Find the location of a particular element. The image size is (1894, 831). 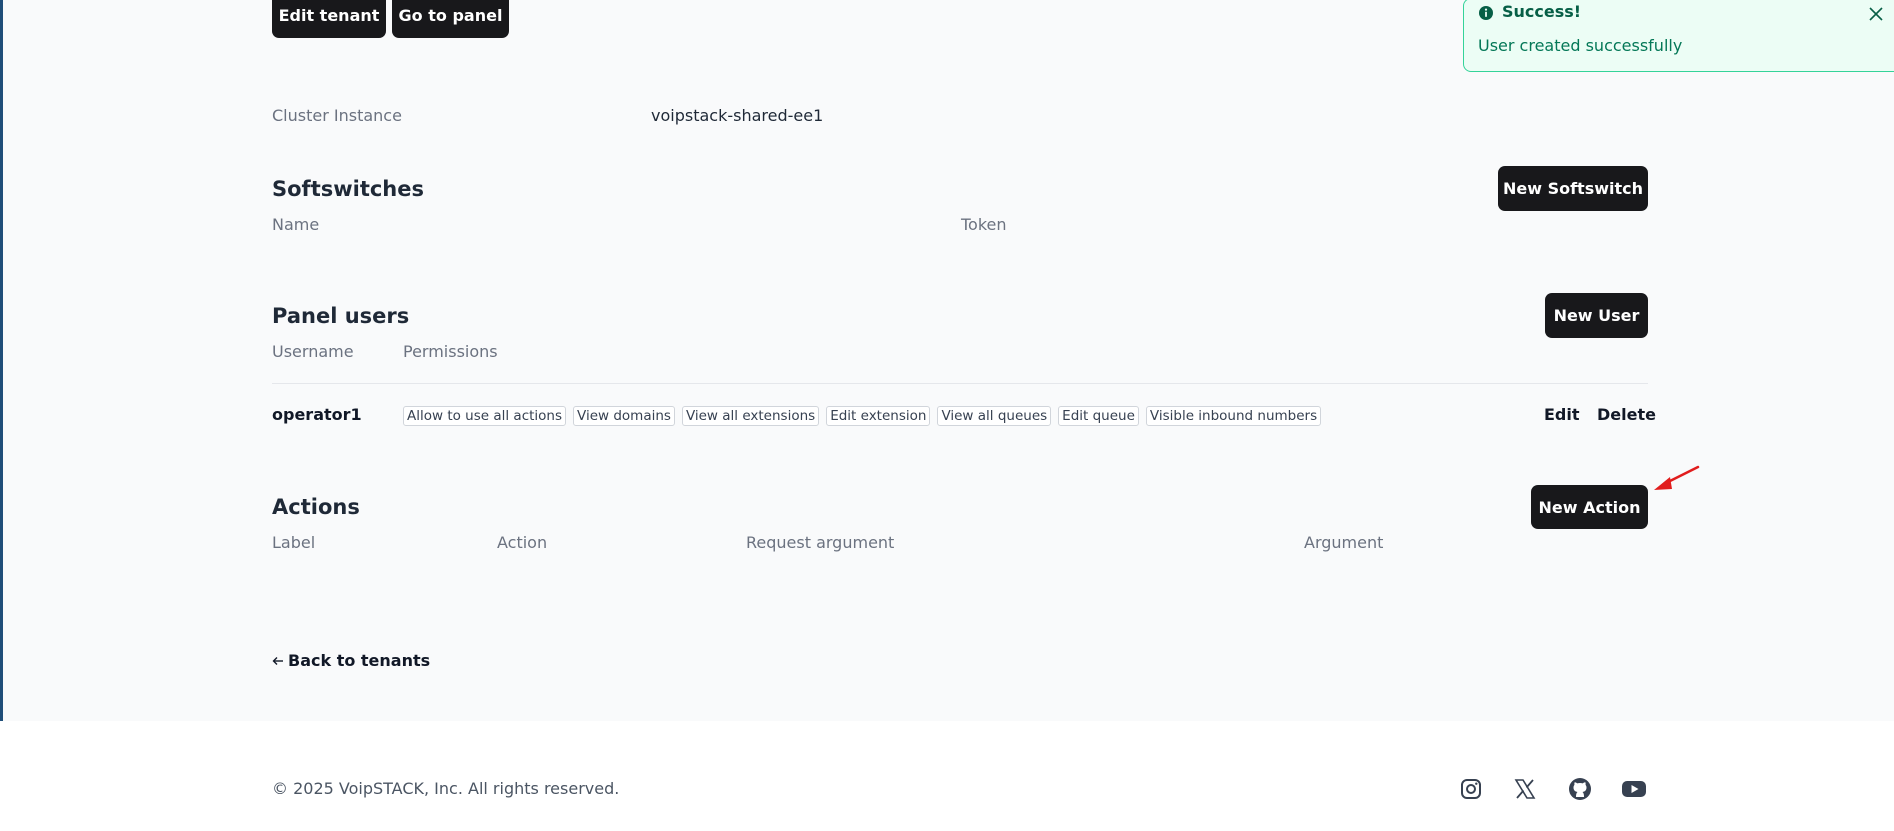

actions-col-request-argument: Request argument is located at coordinates (820, 542).